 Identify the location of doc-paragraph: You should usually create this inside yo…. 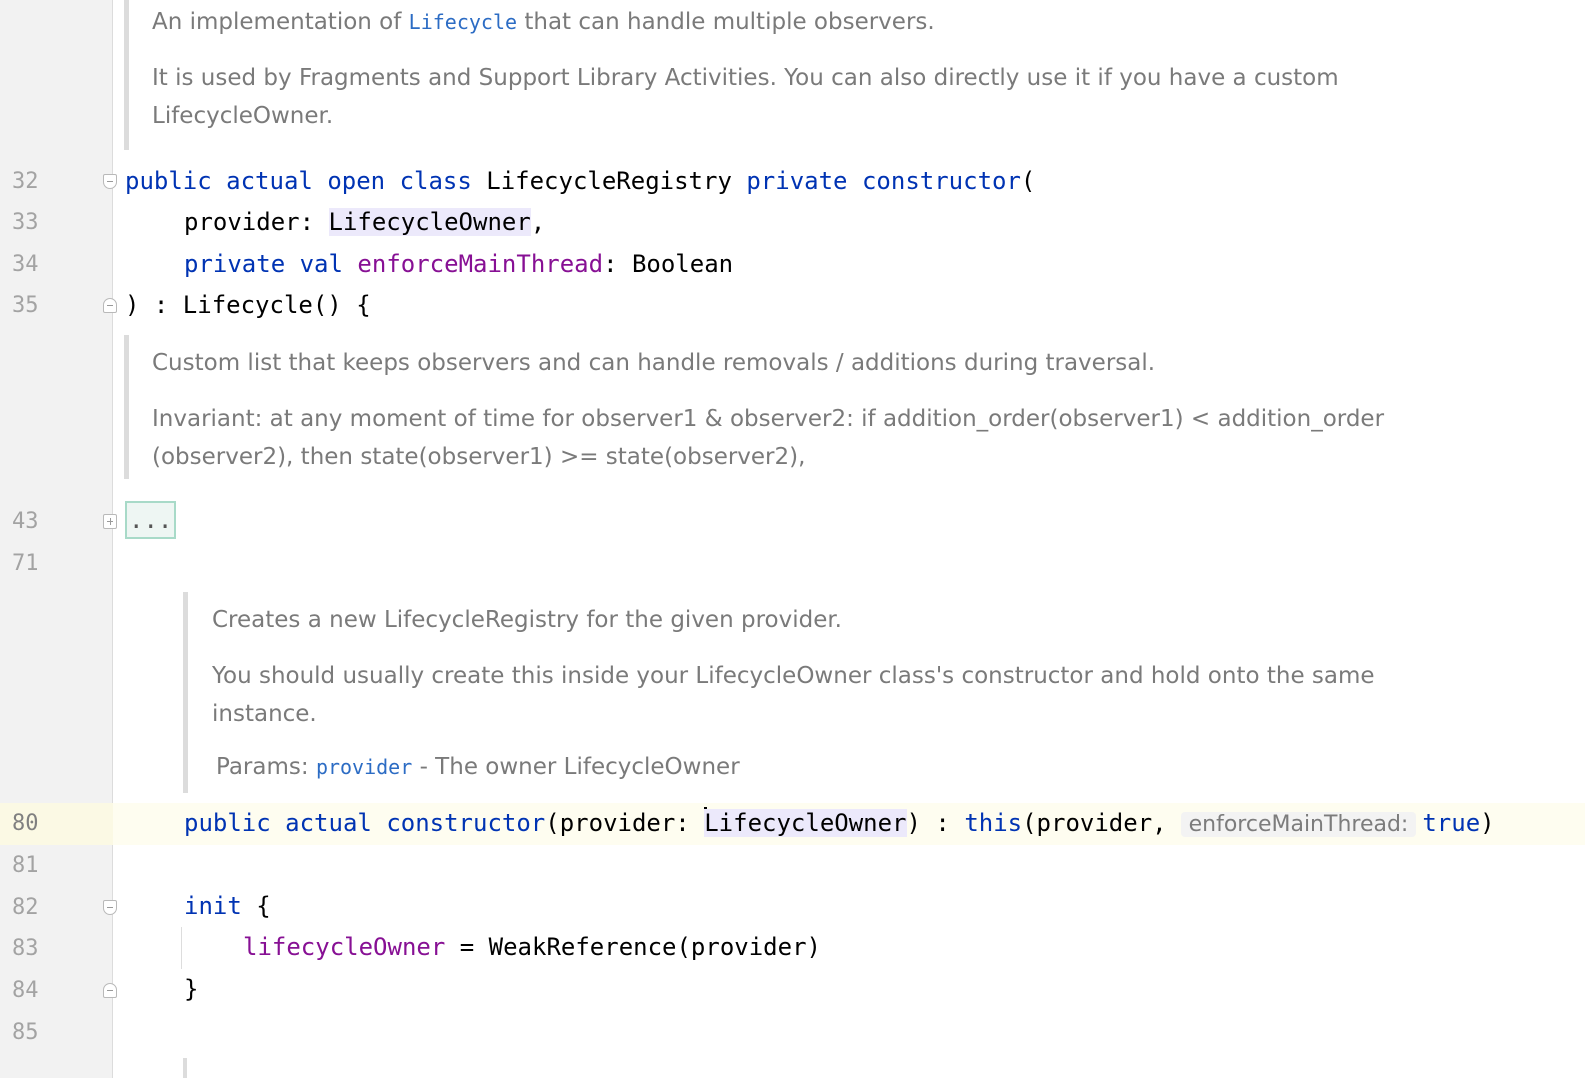
(793, 695).